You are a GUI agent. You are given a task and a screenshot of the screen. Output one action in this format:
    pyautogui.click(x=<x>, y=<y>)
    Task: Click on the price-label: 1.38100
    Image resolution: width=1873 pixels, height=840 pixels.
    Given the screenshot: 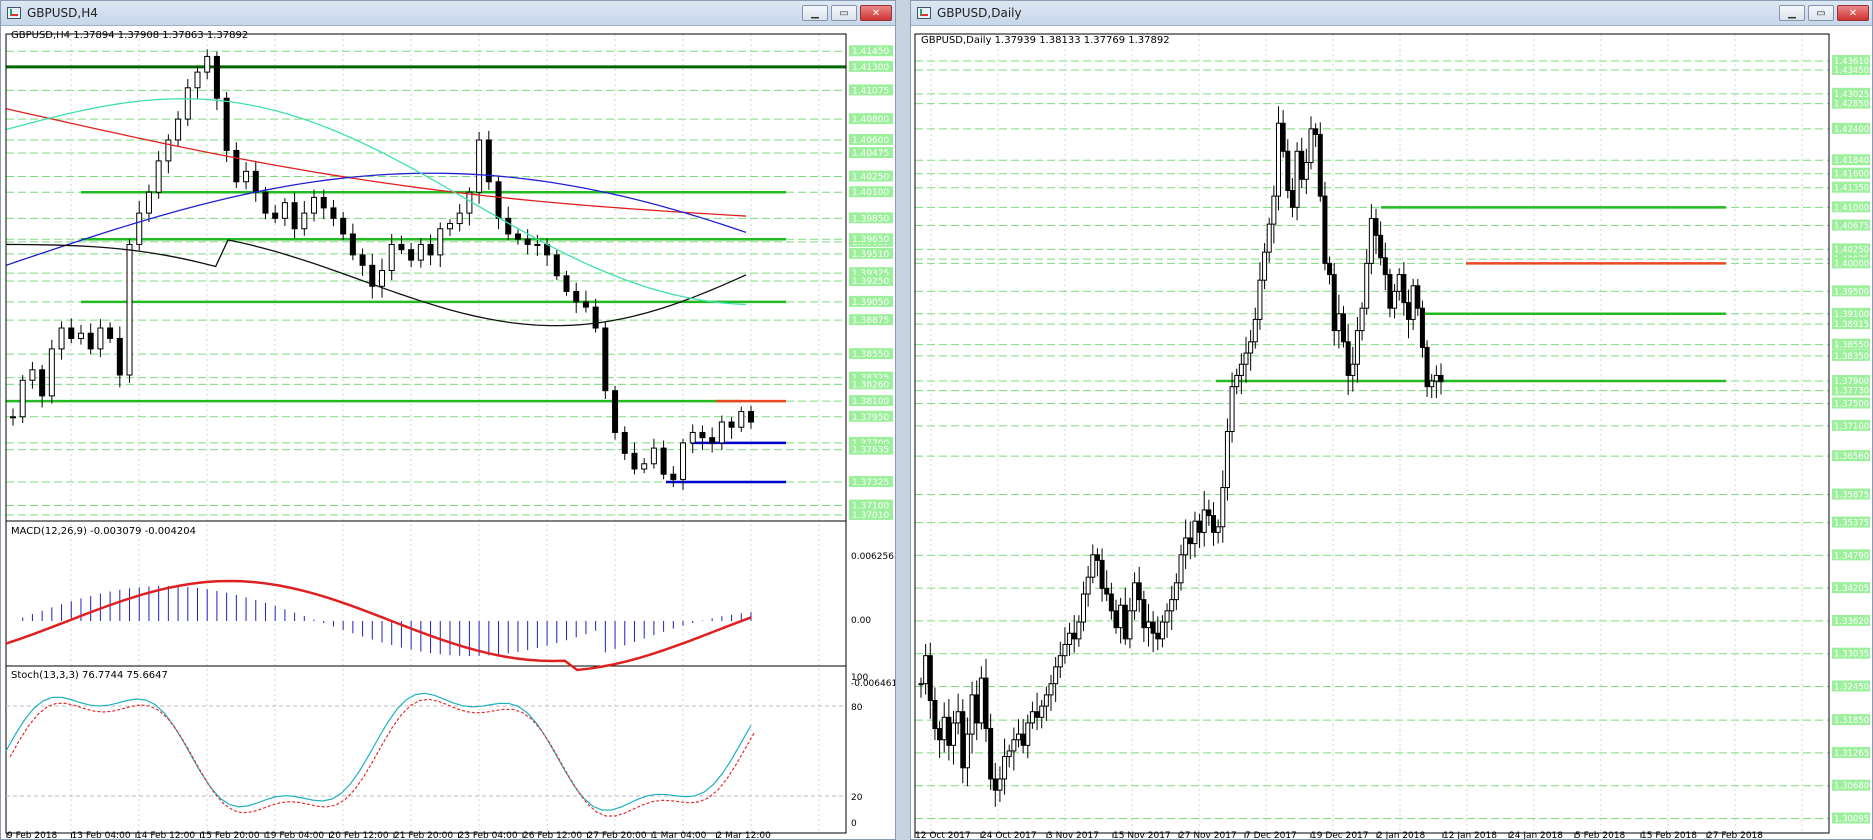 What is the action you would take?
    pyautogui.click(x=870, y=402)
    